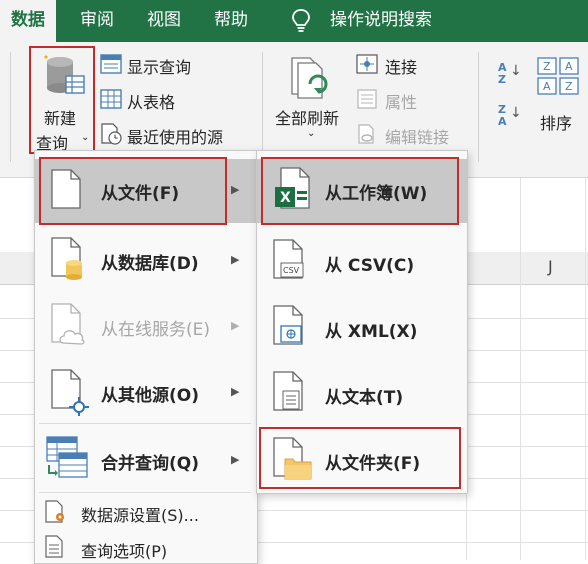  I want to click on menu-item-combine-queries: 合并查询(Q) ▶, so click(146, 460).